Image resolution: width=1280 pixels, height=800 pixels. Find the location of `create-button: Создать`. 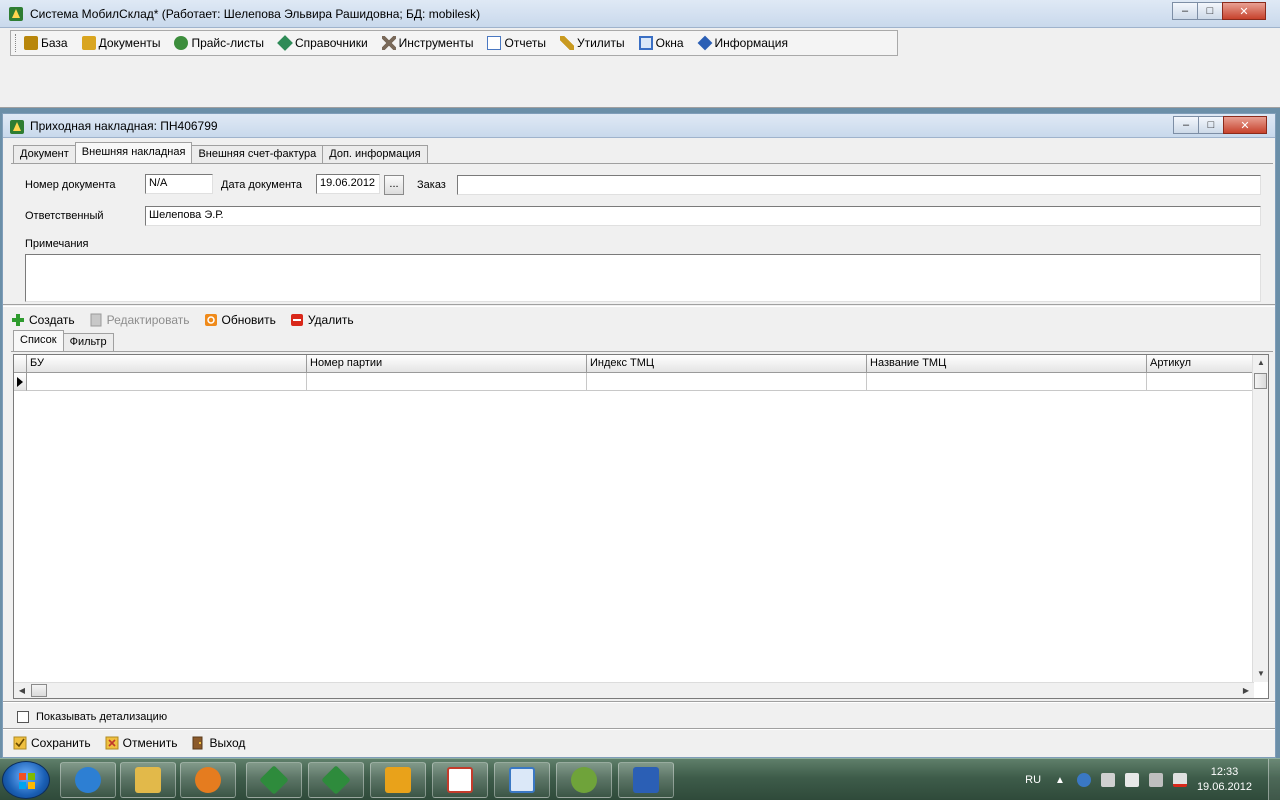

create-button: Создать is located at coordinates (43, 320).